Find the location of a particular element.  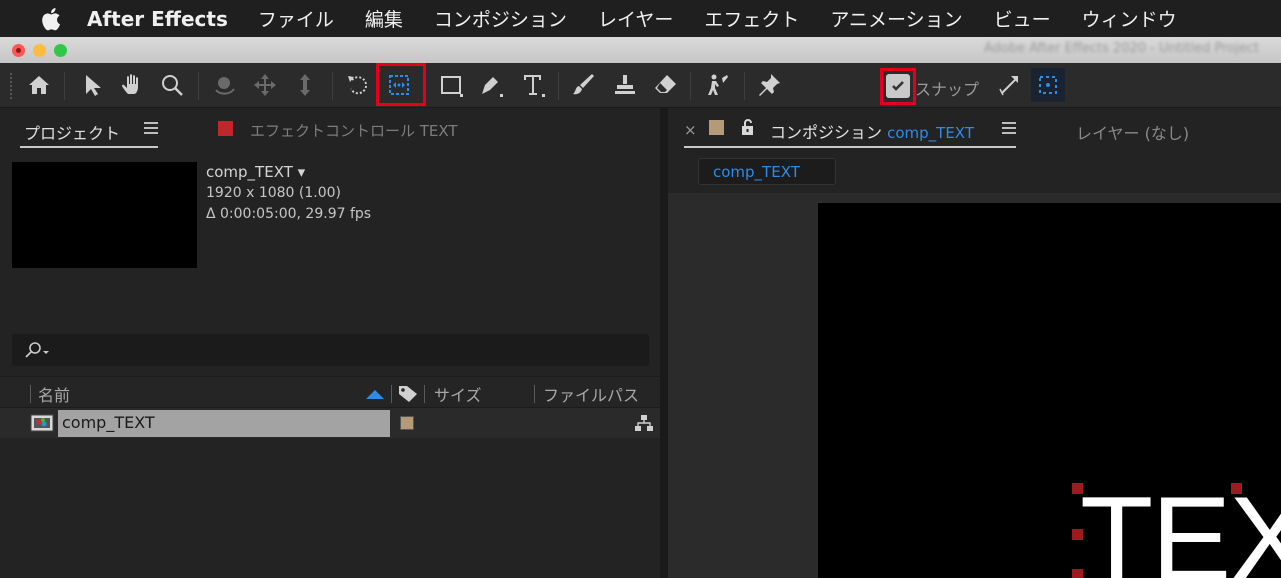

comp-panel-menu-icon is located at coordinates (1009, 128).